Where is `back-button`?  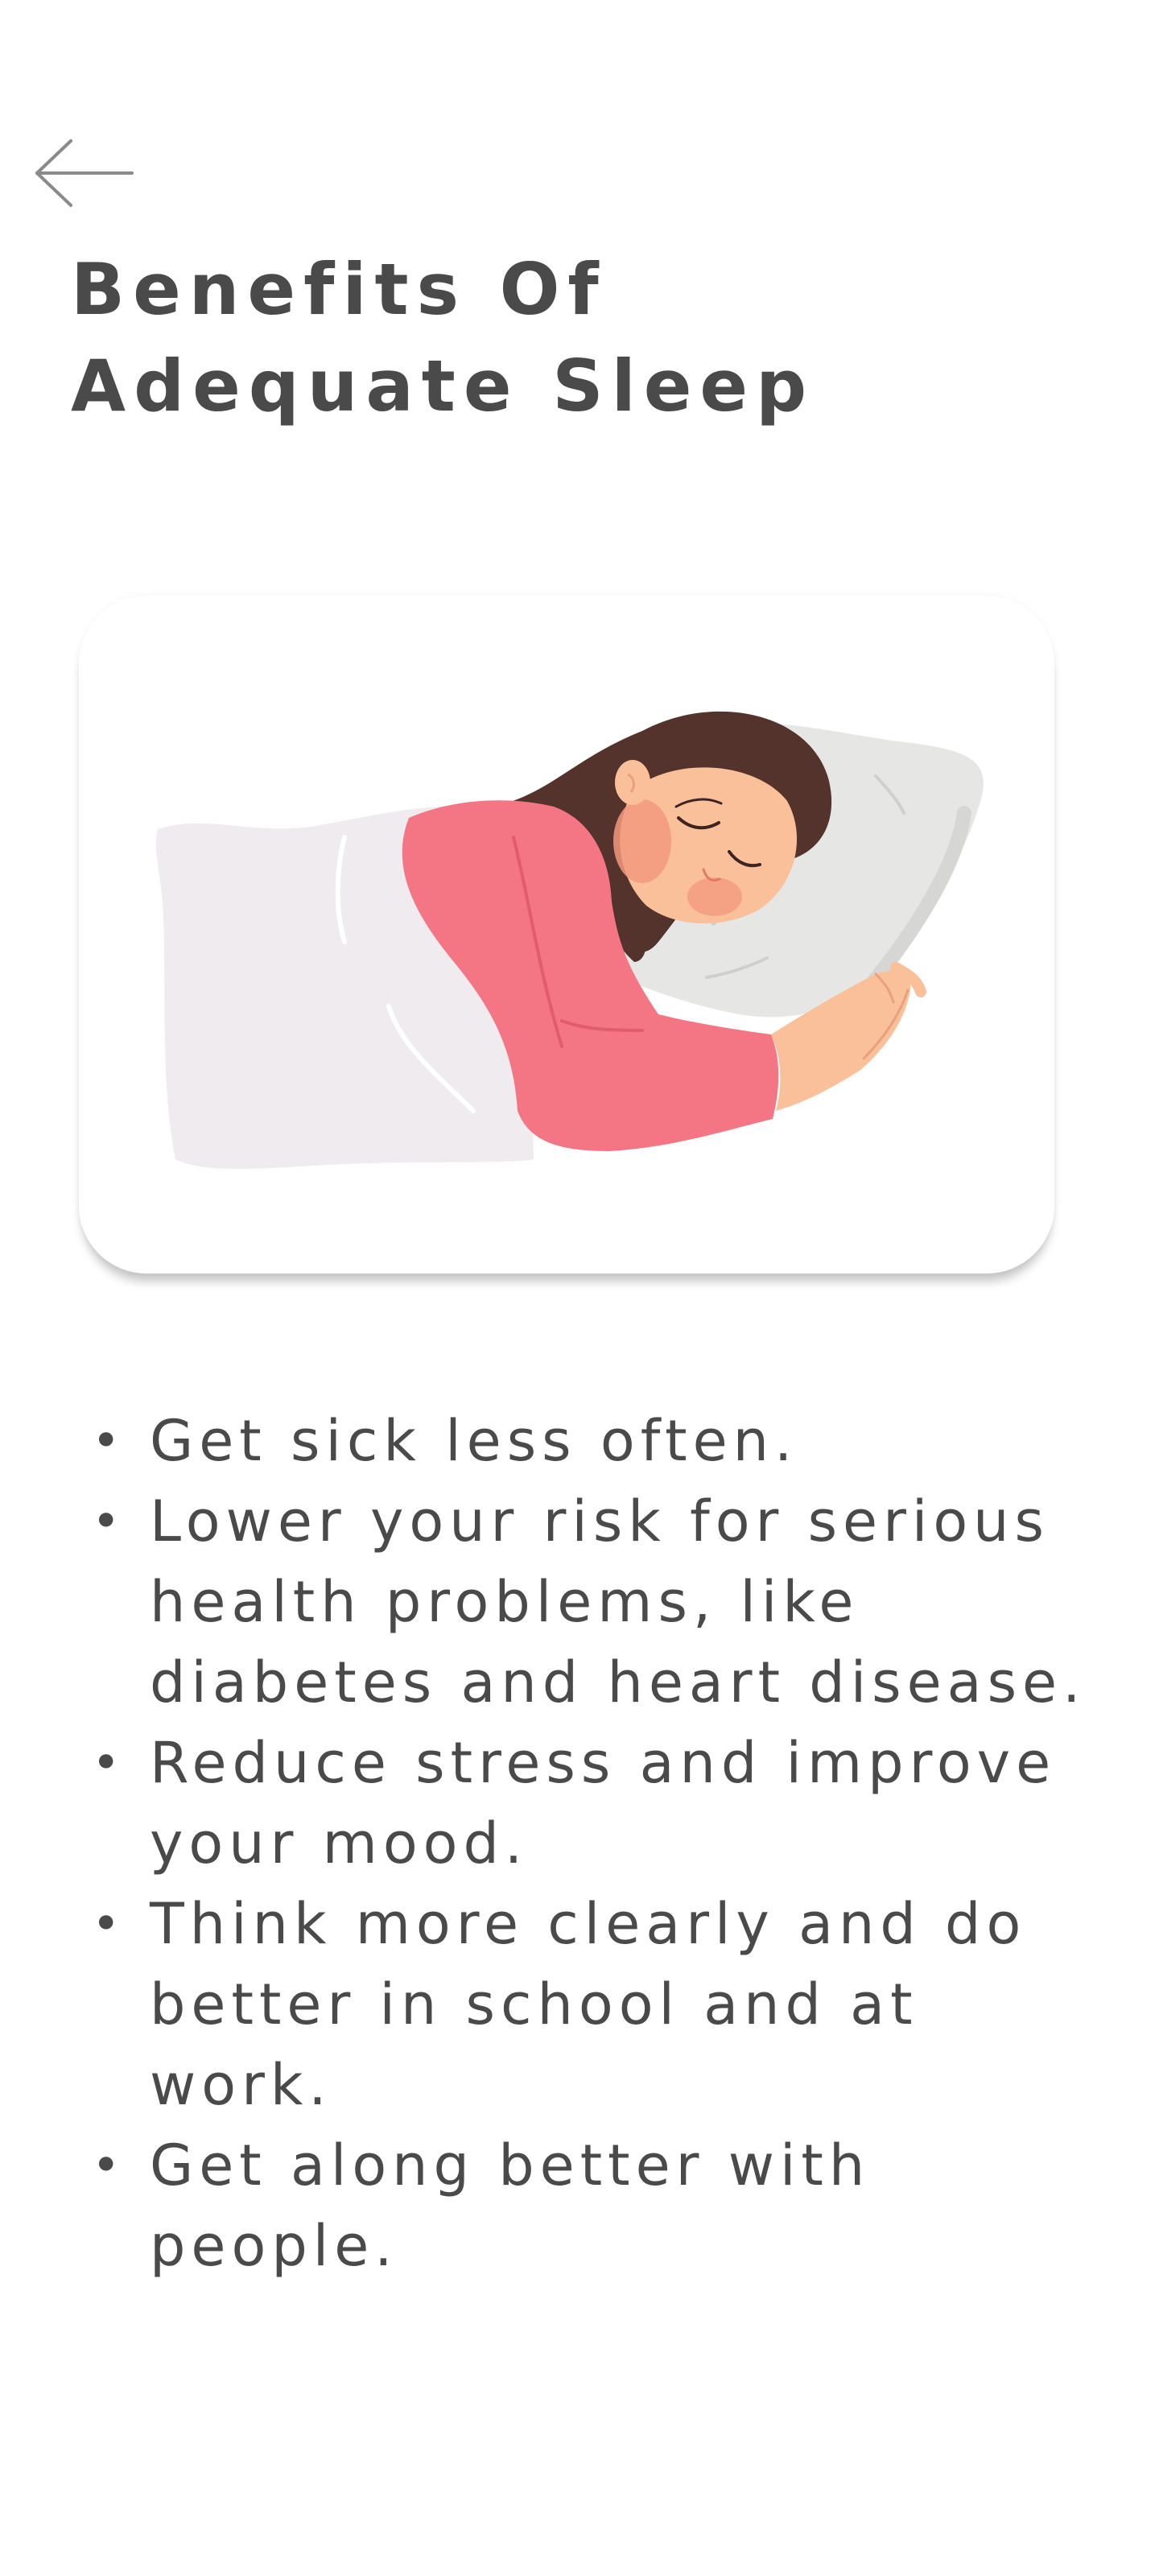
back-button is located at coordinates (84, 173).